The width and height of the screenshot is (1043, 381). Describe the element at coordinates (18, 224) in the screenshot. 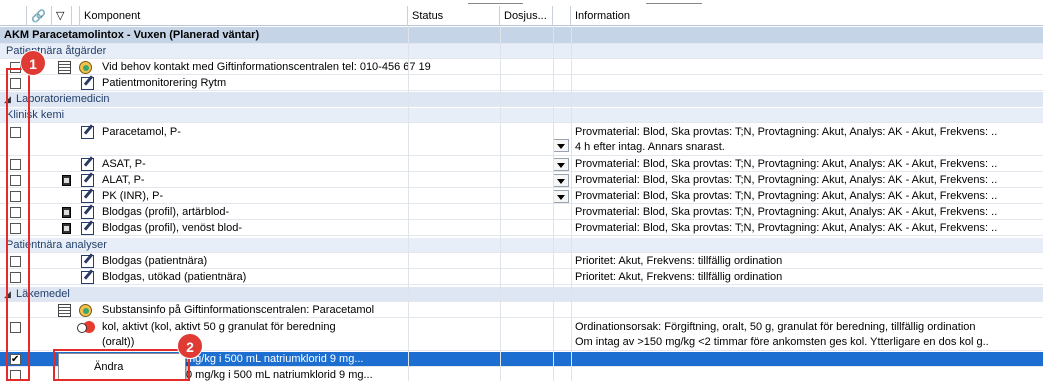

I see `annotation-highlight-checkboxes` at that location.